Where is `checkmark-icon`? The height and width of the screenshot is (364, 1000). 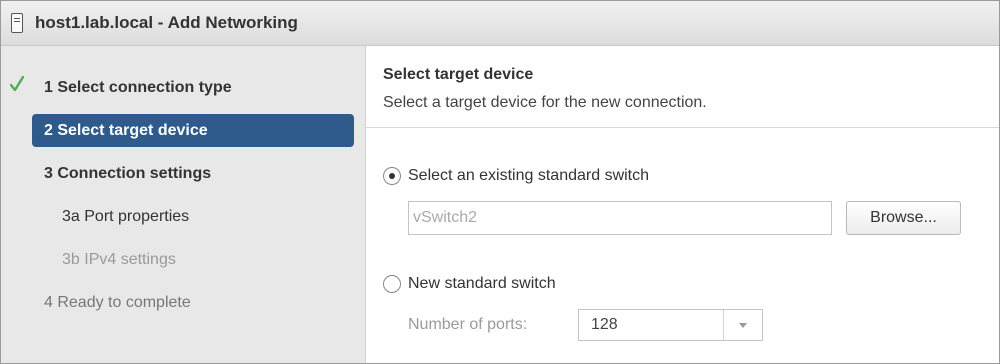
checkmark-icon is located at coordinates (17, 84).